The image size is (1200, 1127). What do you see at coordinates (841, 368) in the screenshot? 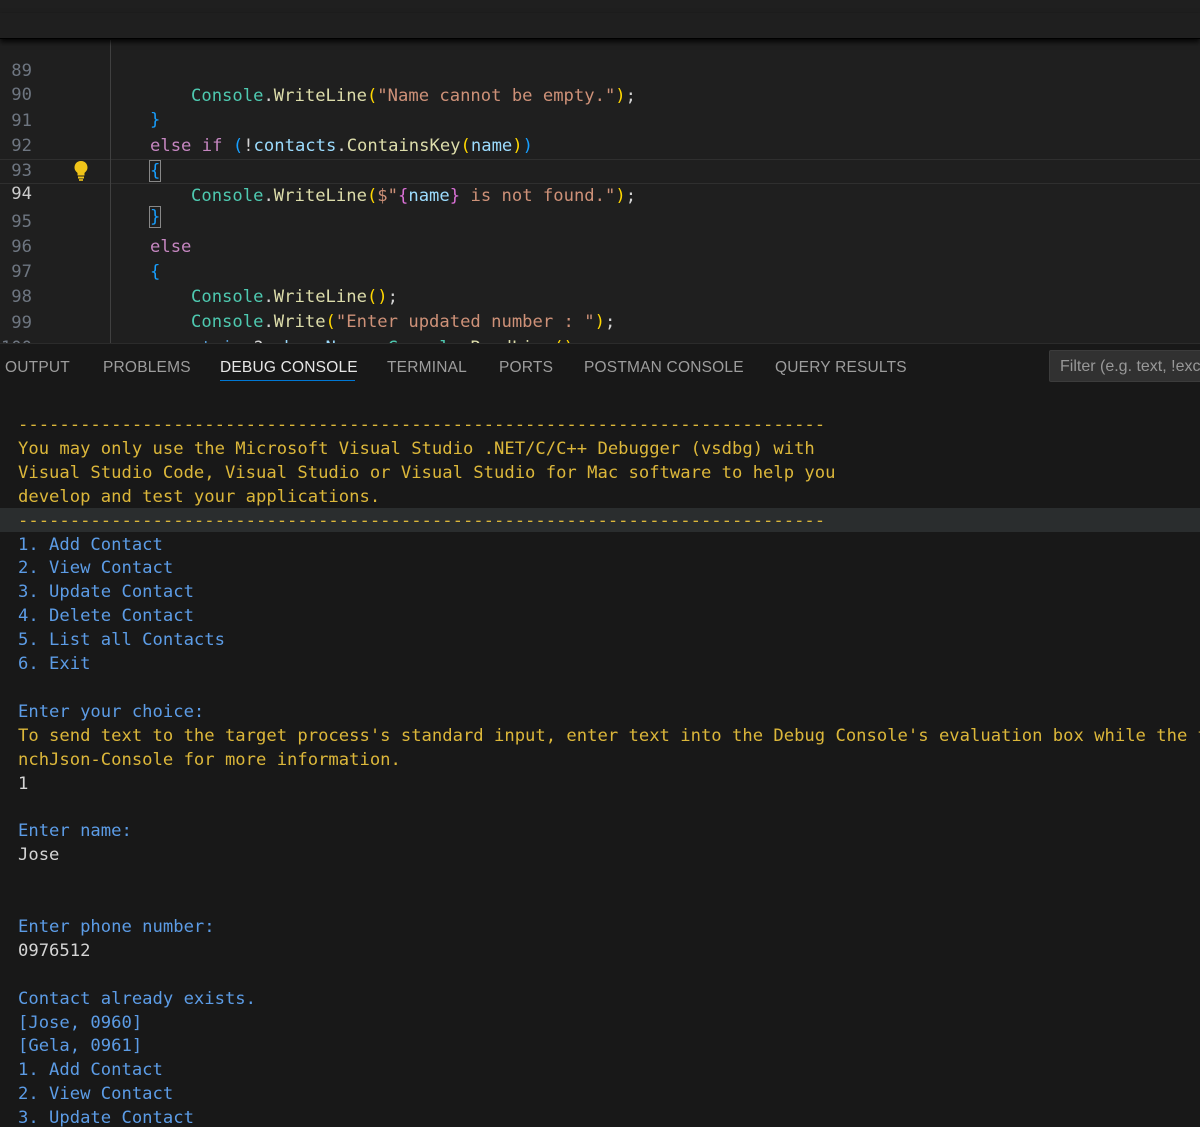
I see `tab-query-results: QUERY RESULTS` at bounding box center [841, 368].